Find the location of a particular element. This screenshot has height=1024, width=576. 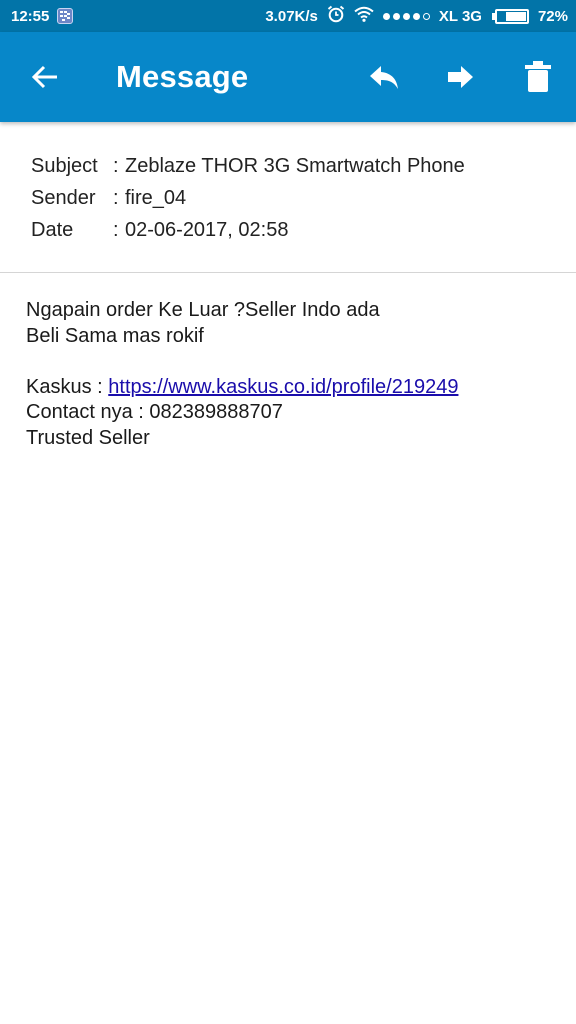

body-line-2: Beli Sama mas rokif is located at coordinates (115, 335).